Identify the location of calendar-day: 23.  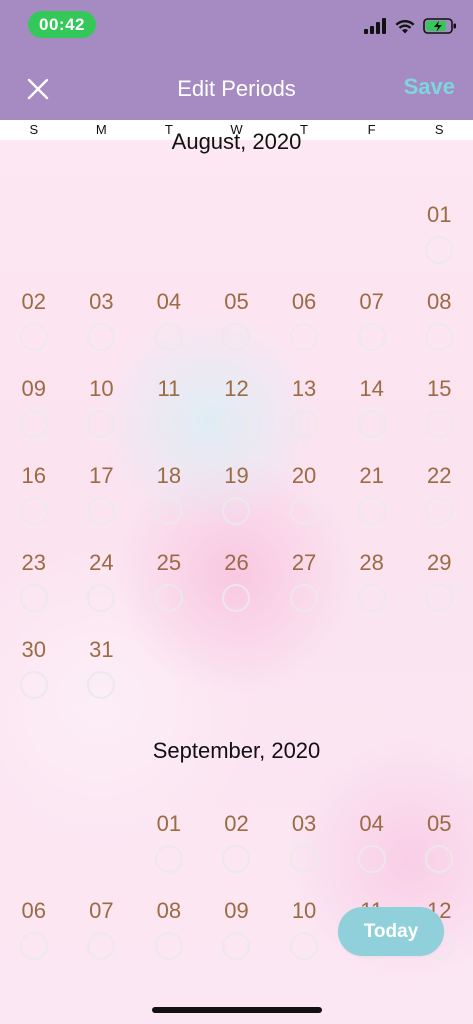
(34, 590).